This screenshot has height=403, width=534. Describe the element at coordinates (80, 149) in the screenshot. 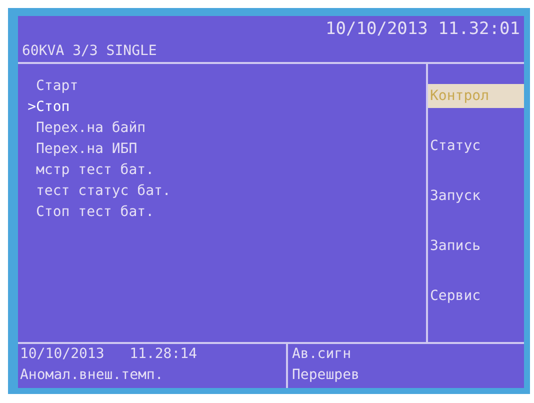

I see `menu-item: Перех.на ИБП` at that location.